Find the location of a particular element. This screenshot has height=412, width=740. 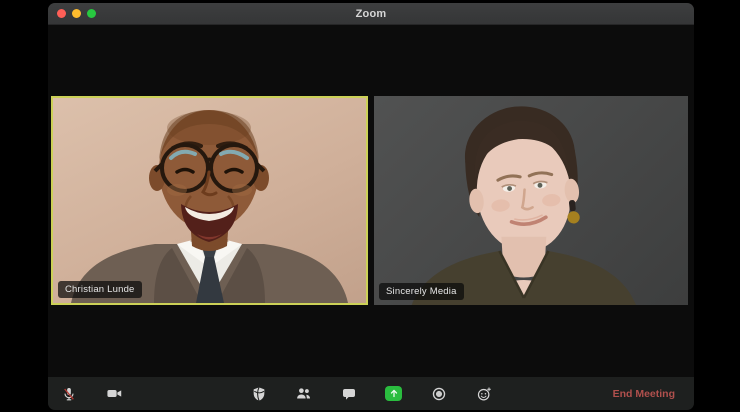

title-bar: Zoom is located at coordinates (371, 14).